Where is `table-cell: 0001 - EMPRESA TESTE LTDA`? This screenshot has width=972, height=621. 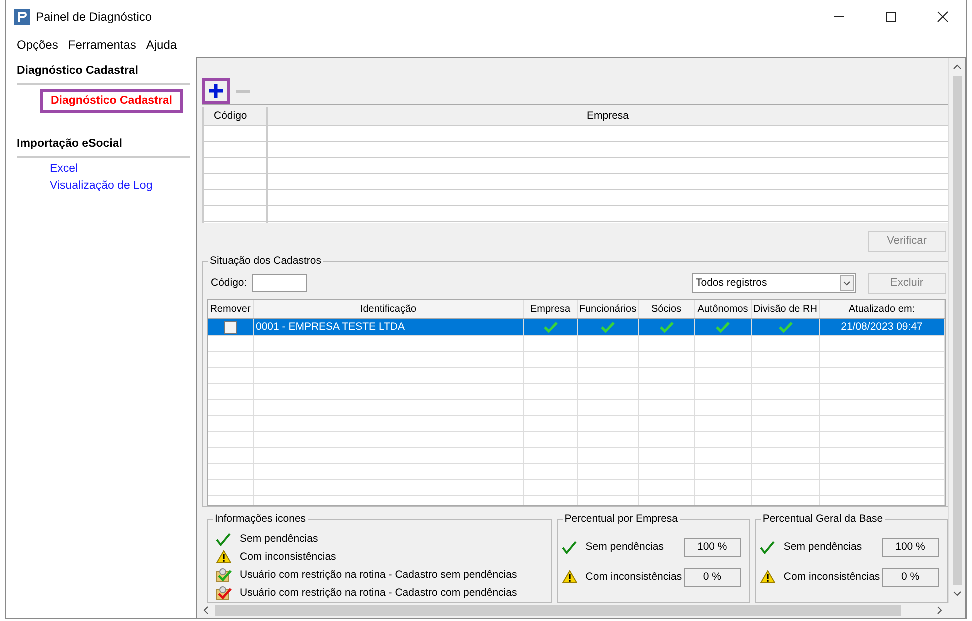
table-cell: 0001 - EMPRESA TESTE LTDA is located at coordinates (389, 327).